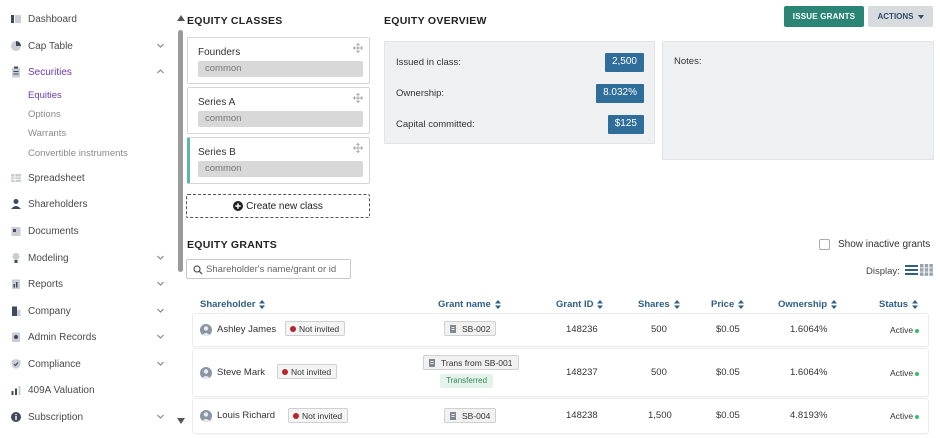 The height and width of the screenshot is (438, 940). Describe the element at coordinates (582, 415) in the screenshot. I see `grant-id: 148238` at that location.